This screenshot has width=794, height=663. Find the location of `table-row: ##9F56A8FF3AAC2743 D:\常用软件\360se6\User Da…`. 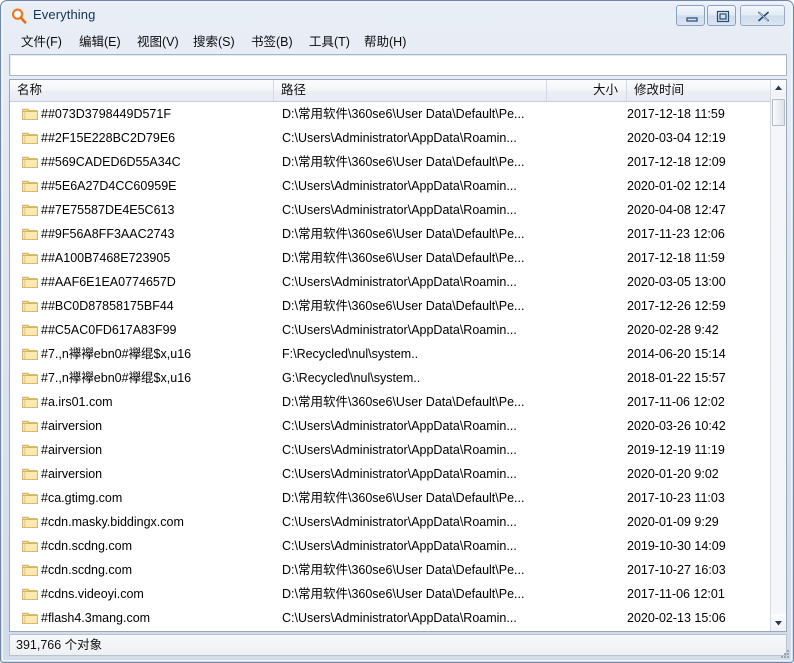

table-row: ##9F56A8FF3AAC2743 D:\常用软件\360se6\User Da… is located at coordinates (390, 234).